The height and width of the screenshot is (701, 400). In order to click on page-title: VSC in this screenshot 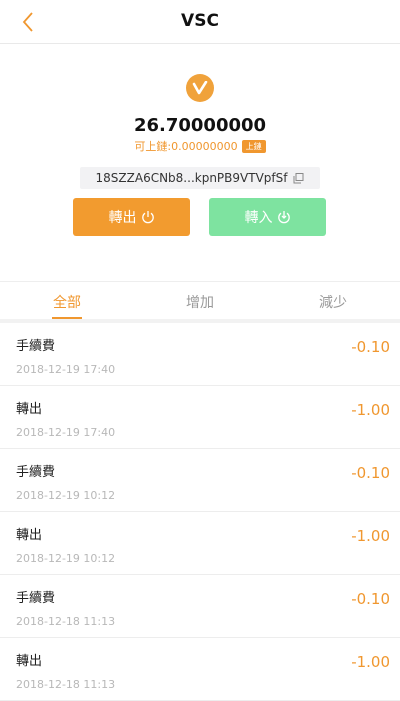, I will do `click(200, 21)`.